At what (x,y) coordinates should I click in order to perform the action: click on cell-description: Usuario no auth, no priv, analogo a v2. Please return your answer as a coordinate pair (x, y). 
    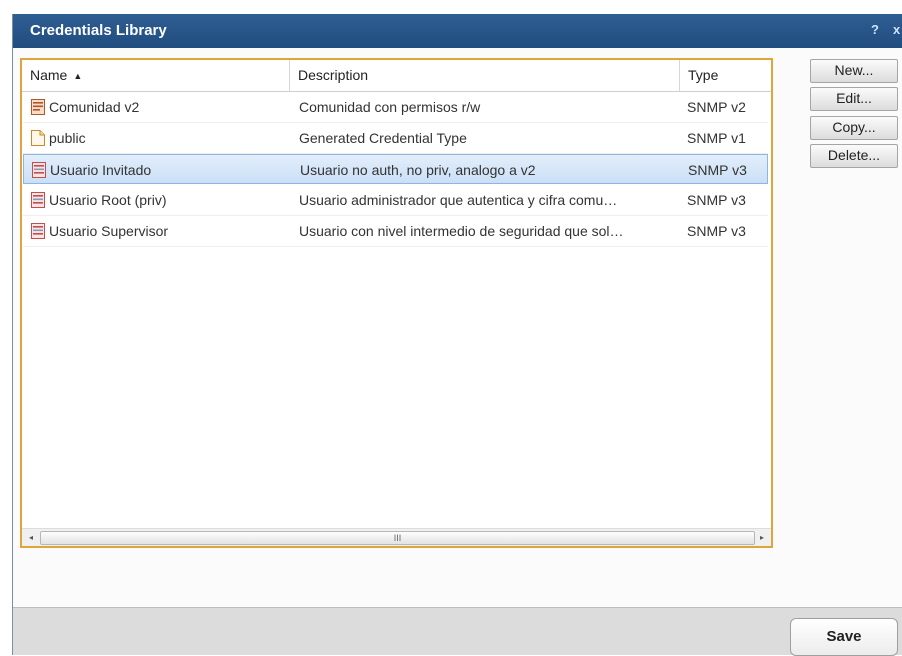
    Looking at the image, I should click on (418, 170).